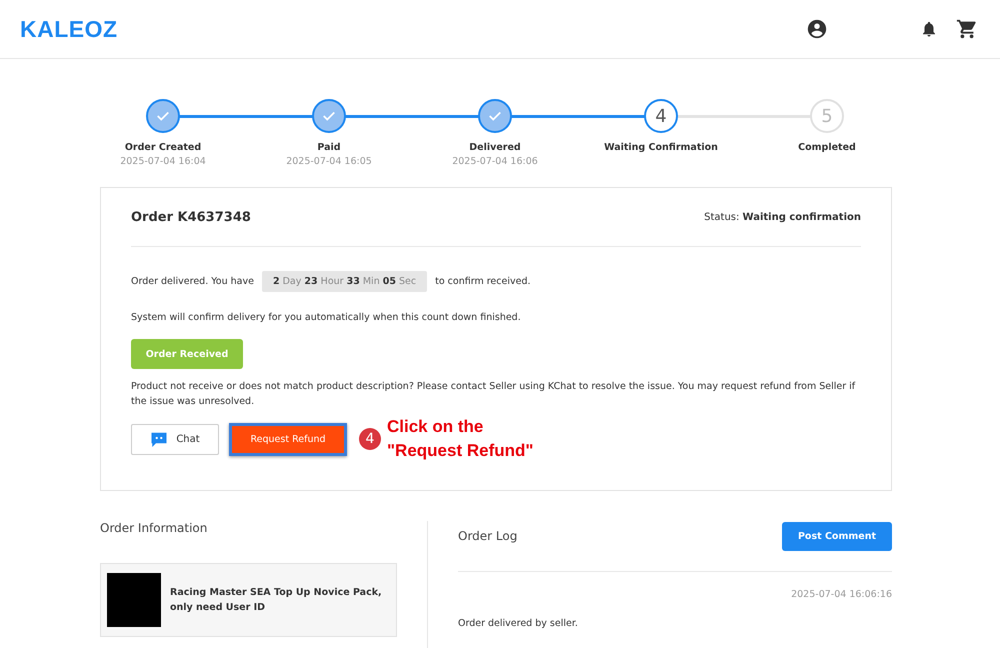 The width and height of the screenshot is (1000, 648). Describe the element at coordinates (488, 536) in the screenshot. I see `section-title: Order Log` at that location.